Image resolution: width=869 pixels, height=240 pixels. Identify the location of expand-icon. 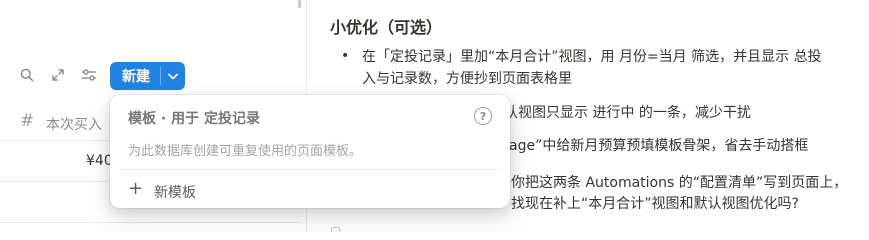
(58, 75).